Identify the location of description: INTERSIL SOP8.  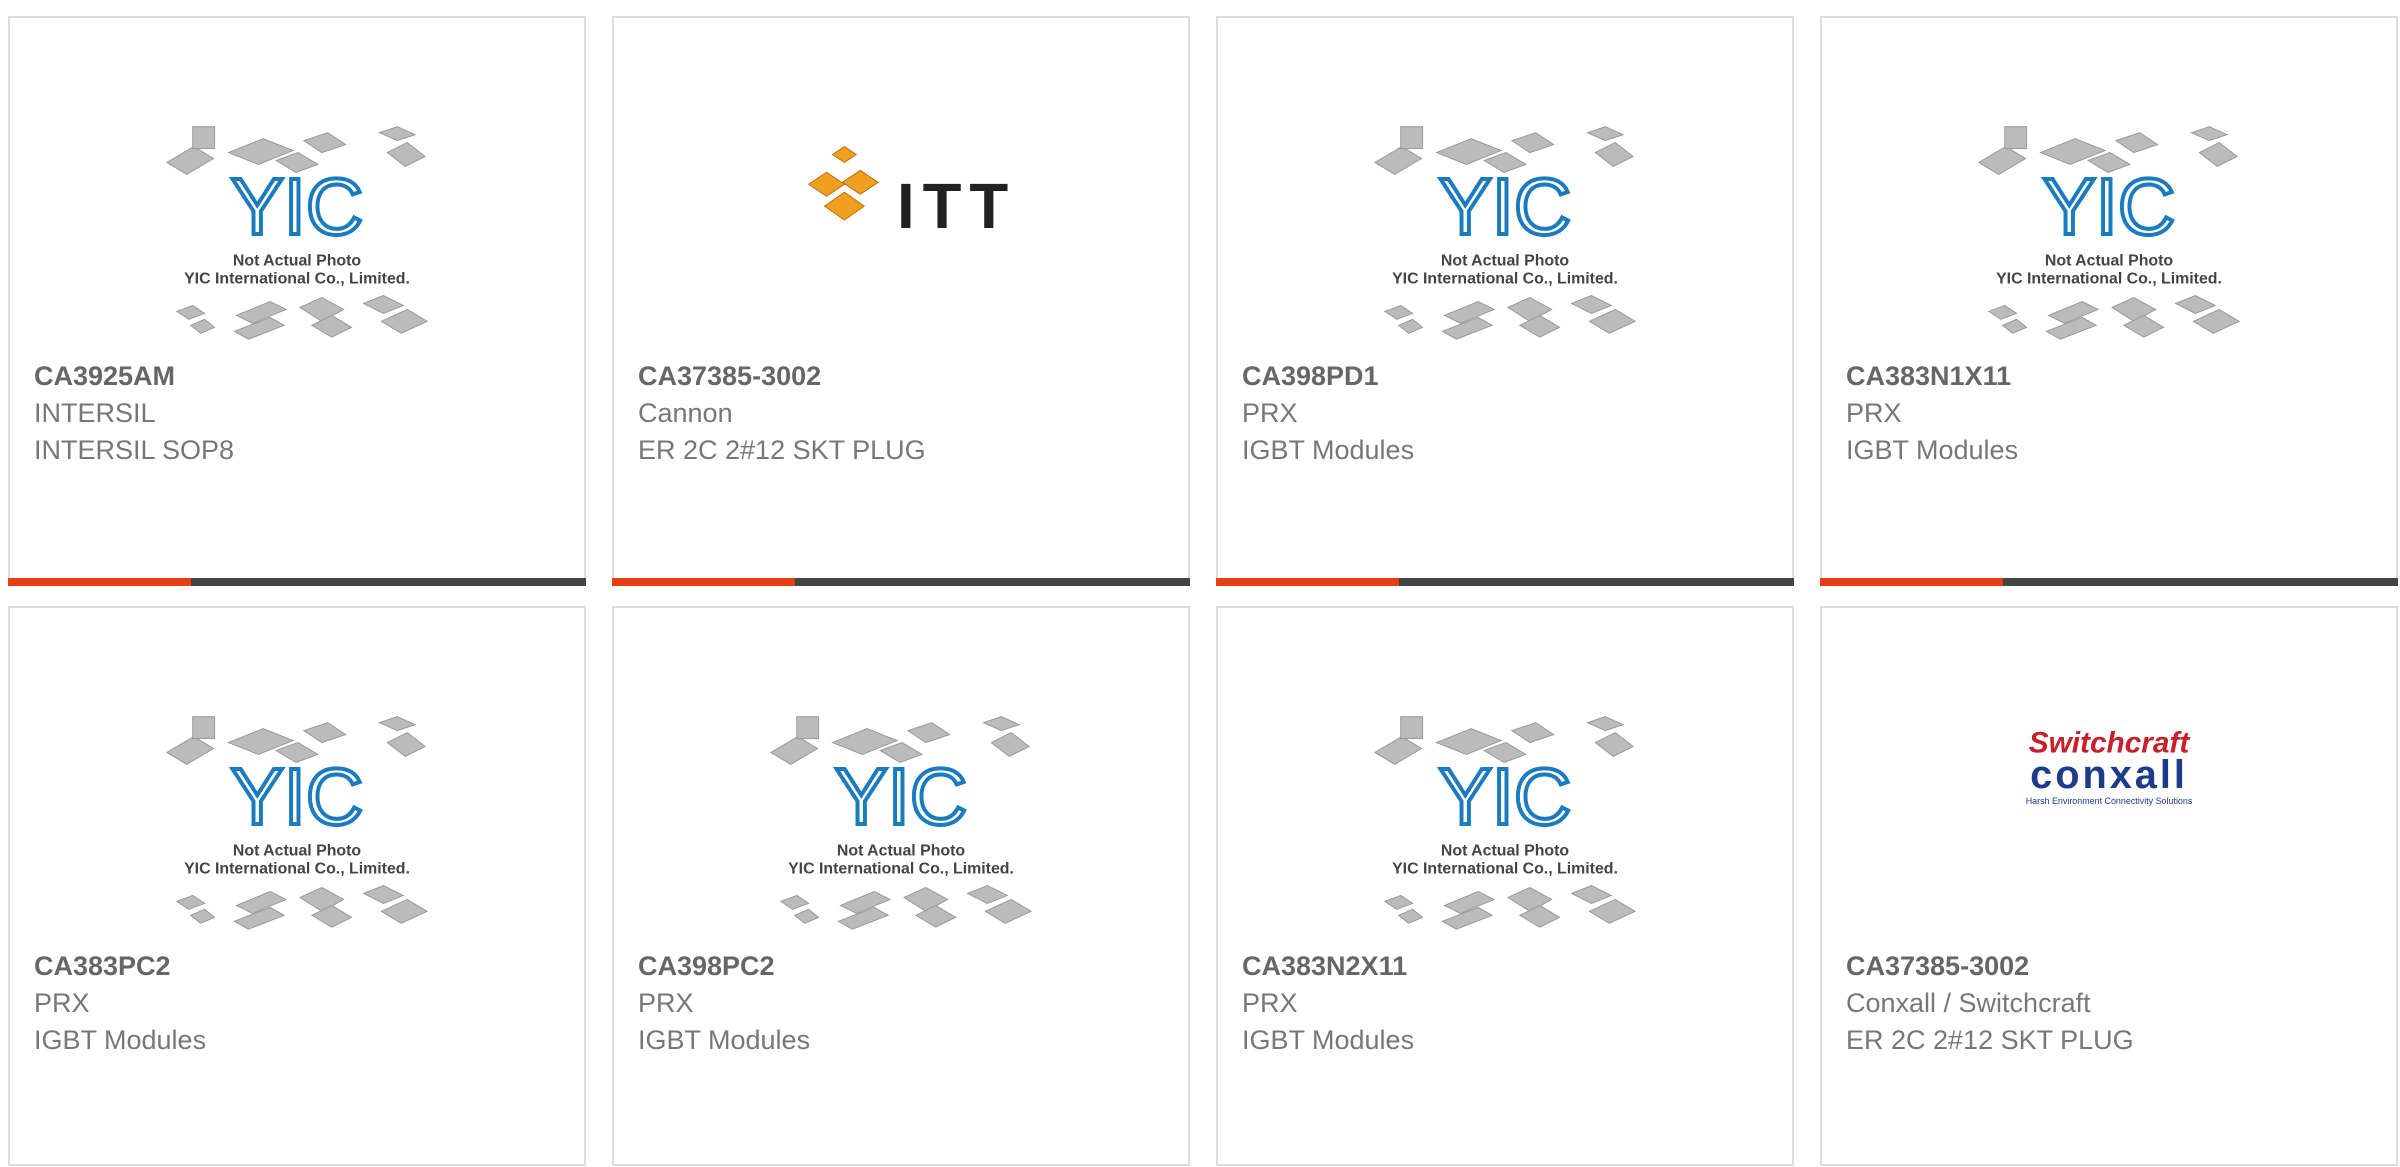
(134, 450).